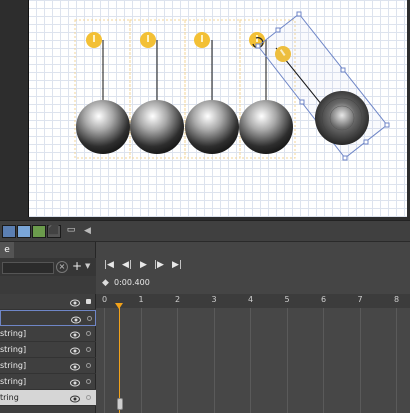 The width and height of the screenshot is (410, 413). I want to click on chevron-down-icon: ▼, so click(87, 266).